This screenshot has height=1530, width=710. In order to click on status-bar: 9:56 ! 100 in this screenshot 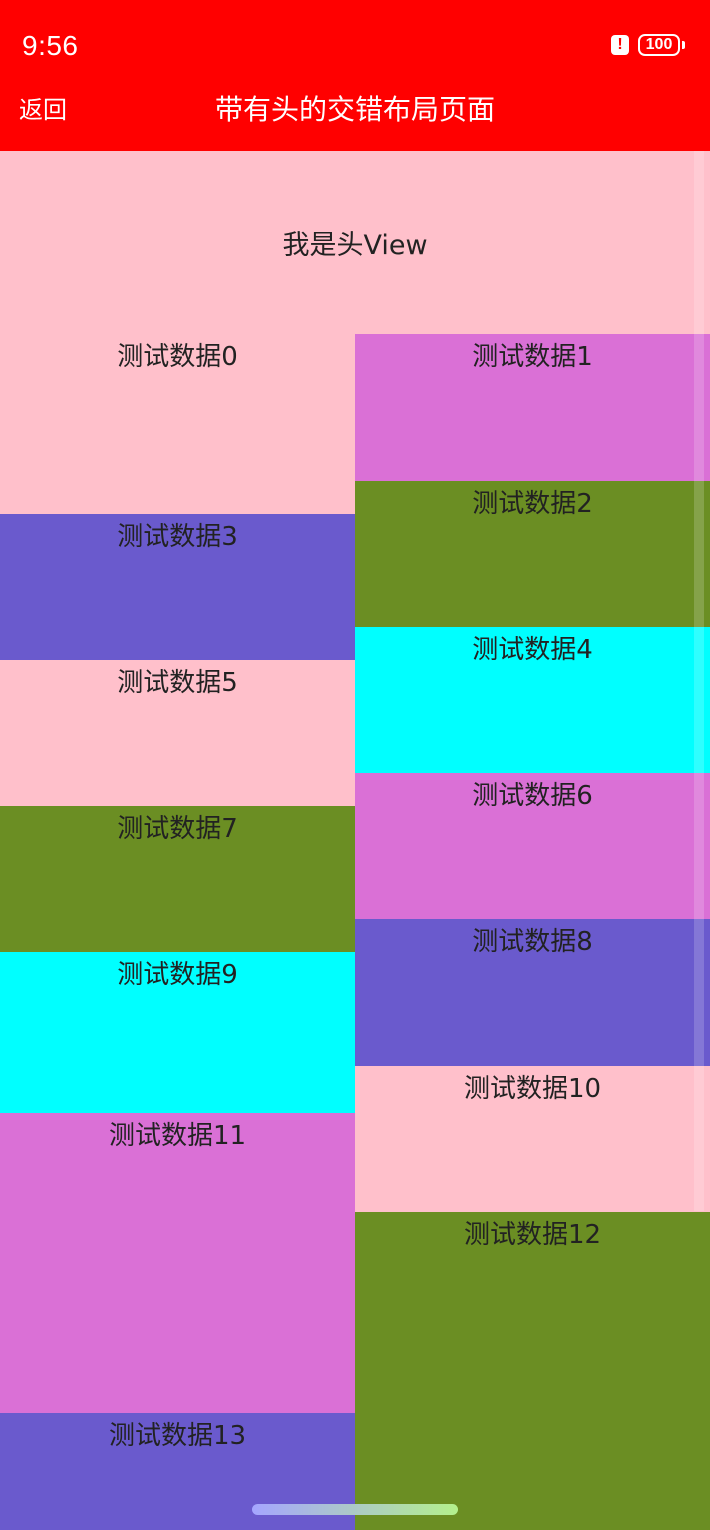, I will do `click(355, 45)`.